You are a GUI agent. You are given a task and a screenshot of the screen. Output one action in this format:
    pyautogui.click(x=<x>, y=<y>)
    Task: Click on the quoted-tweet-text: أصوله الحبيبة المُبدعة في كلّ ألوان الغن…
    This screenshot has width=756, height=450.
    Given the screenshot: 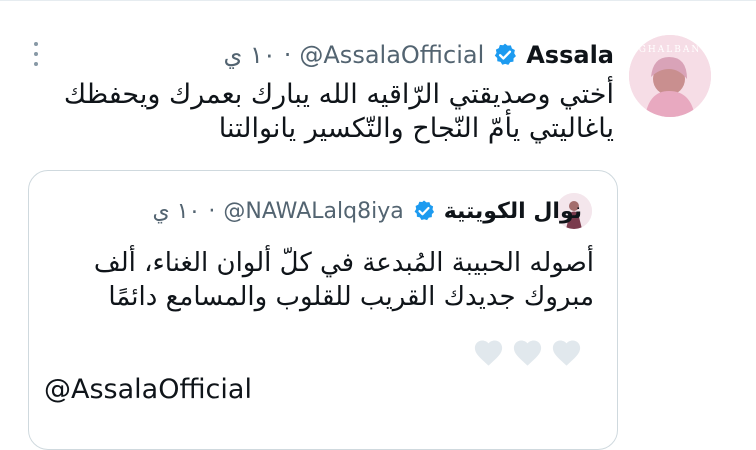 What is the action you would take?
    pyautogui.click(x=343, y=280)
    